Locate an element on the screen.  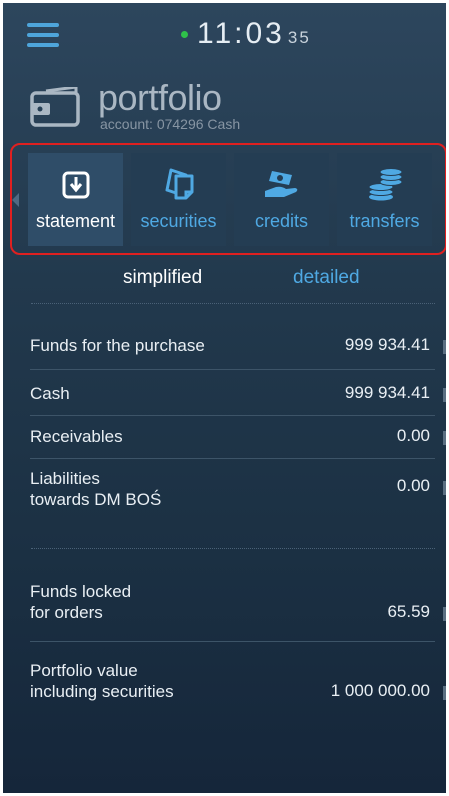
wallet-icon is located at coordinates (55, 107).